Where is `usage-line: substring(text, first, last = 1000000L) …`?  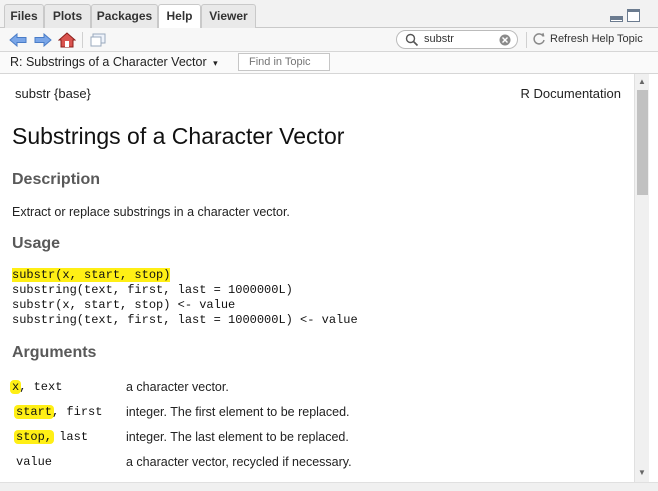 usage-line: substring(text, first, last = 1000000L) … is located at coordinates (185, 320).